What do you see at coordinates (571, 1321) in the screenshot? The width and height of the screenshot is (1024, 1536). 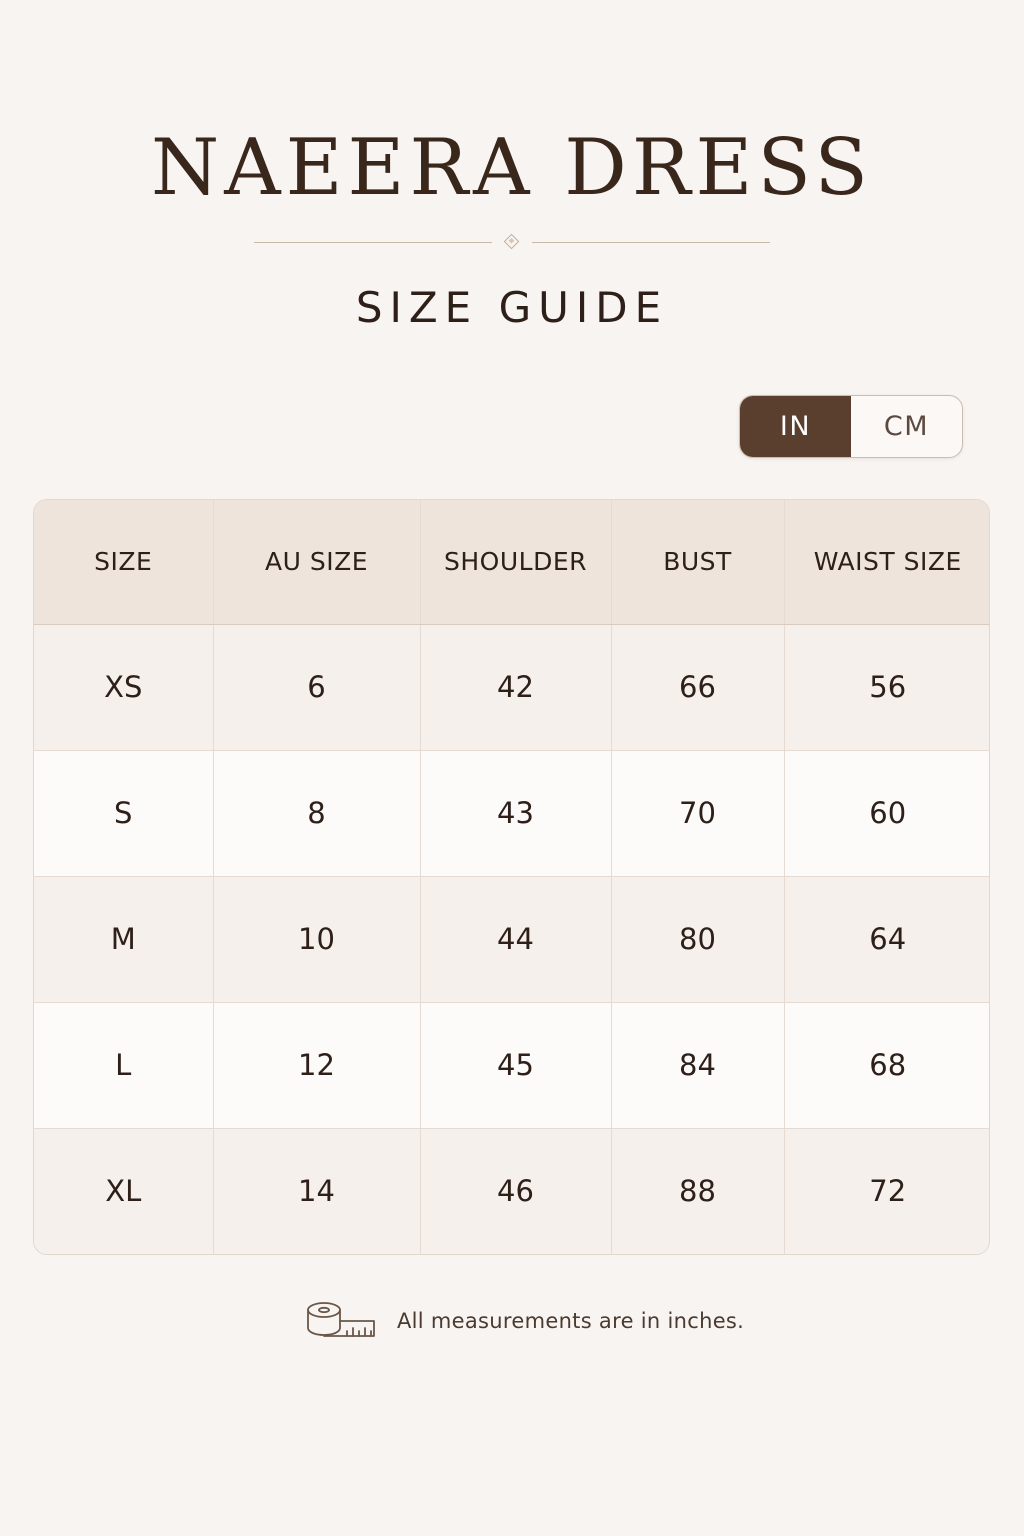 I see `measurement-note-text: All measurements are in inches.` at bounding box center [571, 1321].